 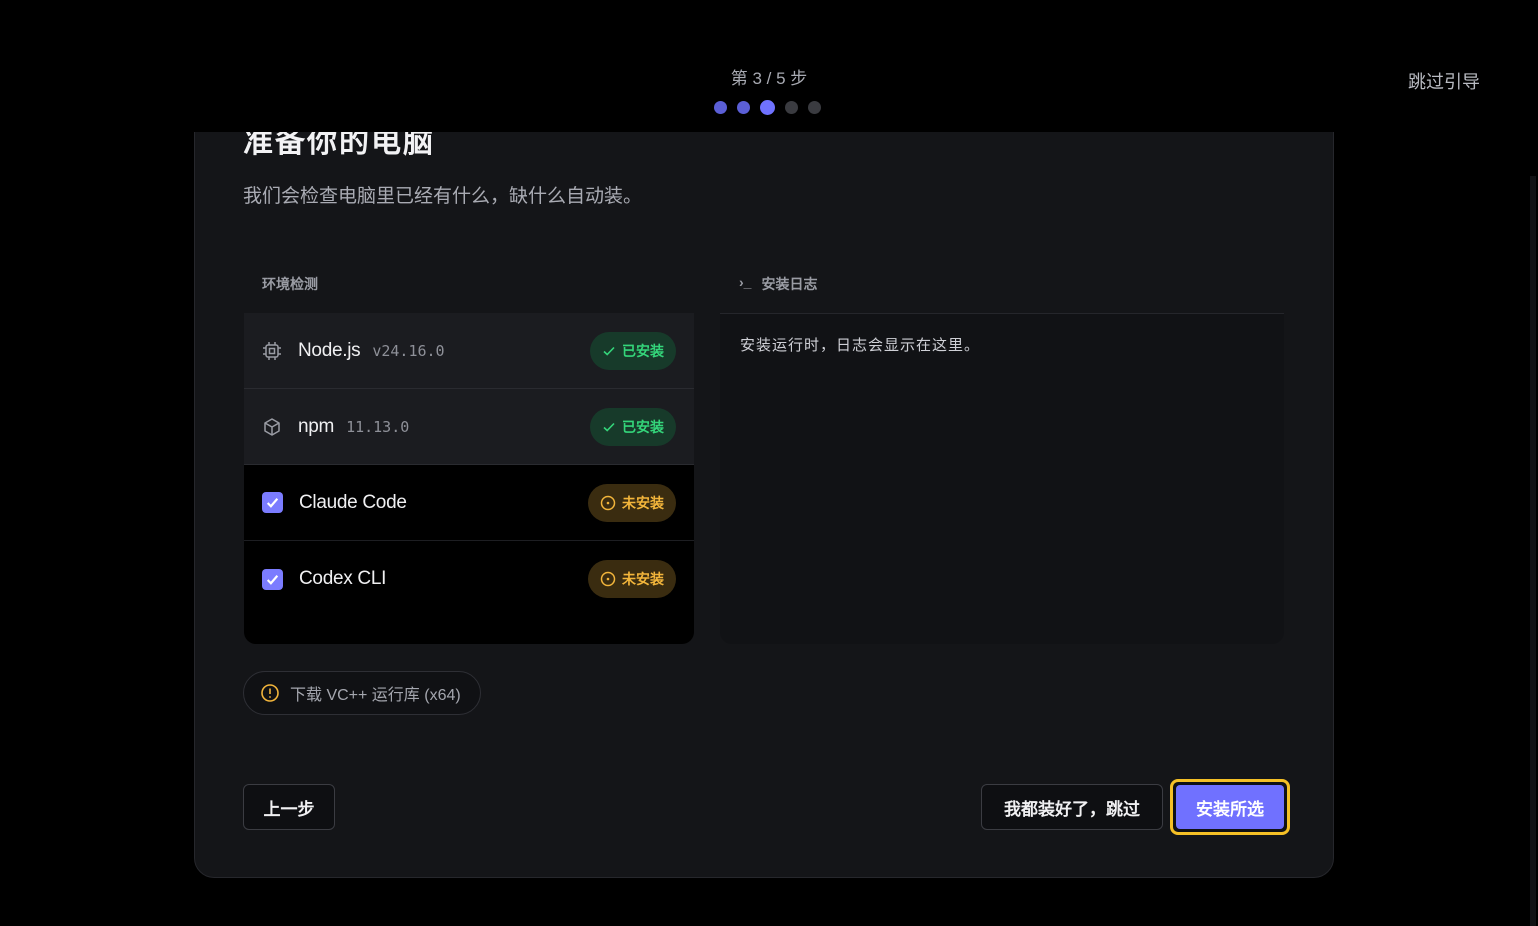 I want to click on env-row-codex-cli: Codex CLI 未安装, so click(x=469, y=579).